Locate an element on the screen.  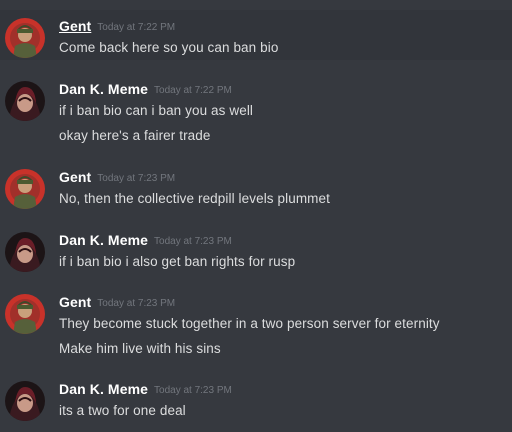
message-header: Dan K. Meme Today at 7:22 PM is located at coordinates (145, 90).